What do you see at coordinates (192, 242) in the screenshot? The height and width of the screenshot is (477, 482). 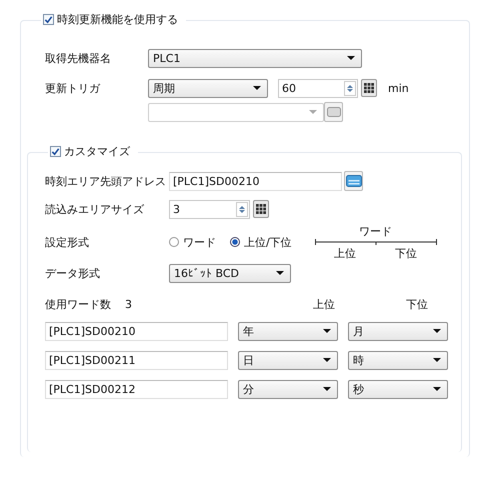 I see `format-radio: ワード` at bounding box center [192, 242].